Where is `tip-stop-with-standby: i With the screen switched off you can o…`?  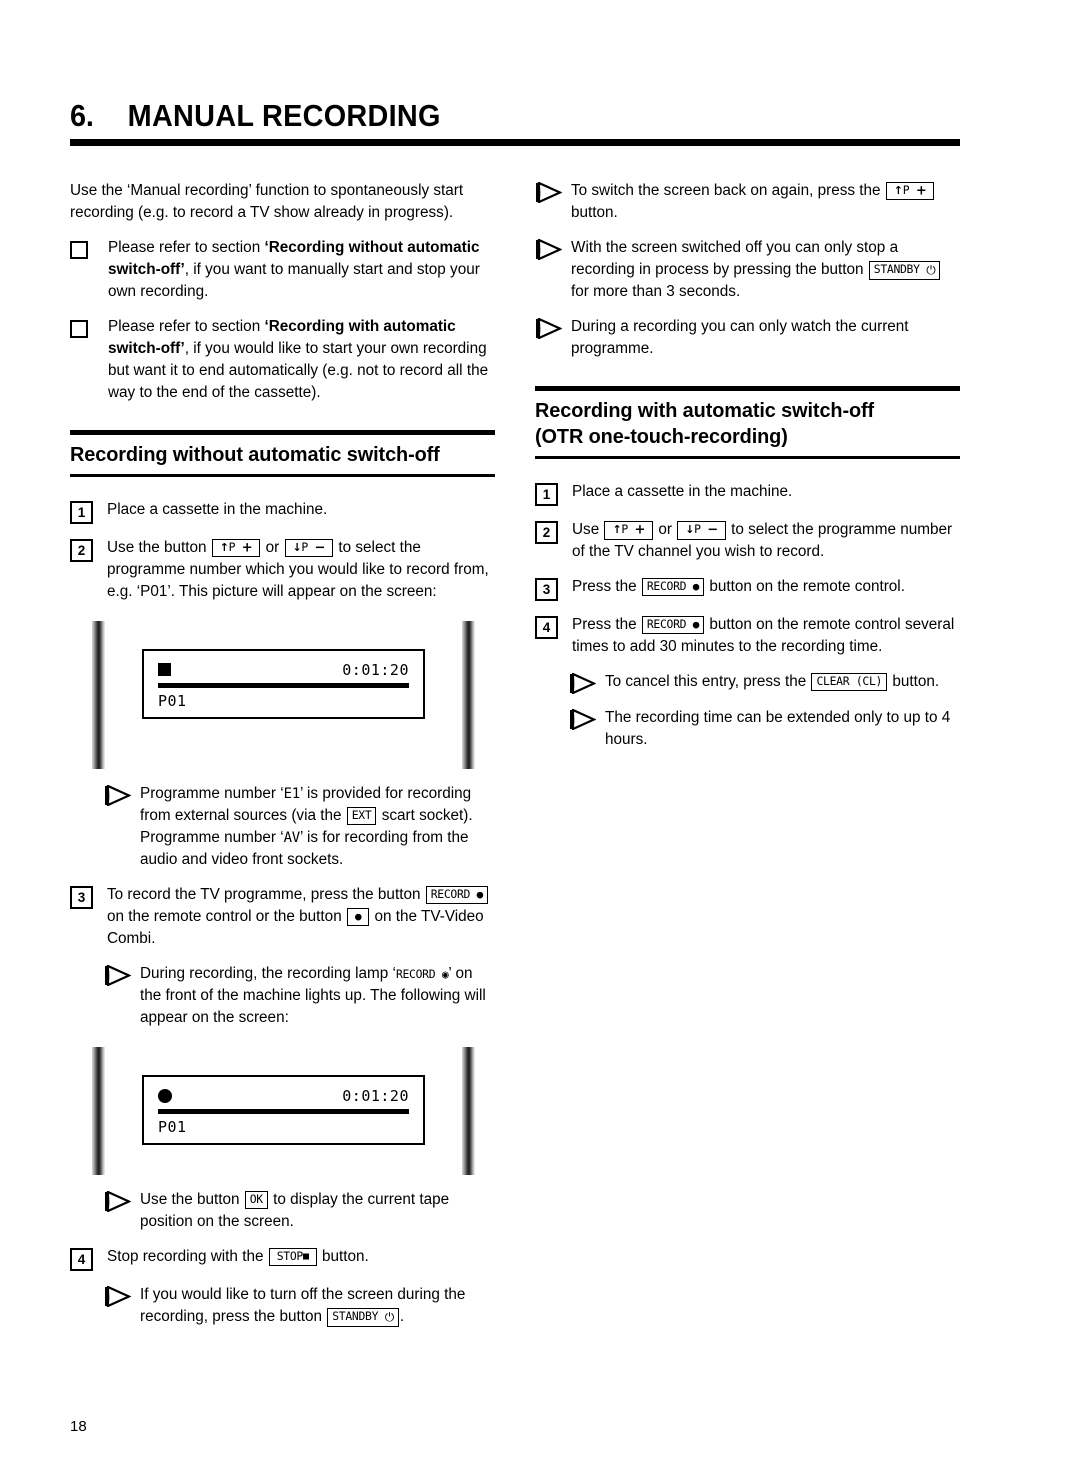 tip-stop-with-standby: i With the screen switched off you can o… is located at coordinates (747, 270).